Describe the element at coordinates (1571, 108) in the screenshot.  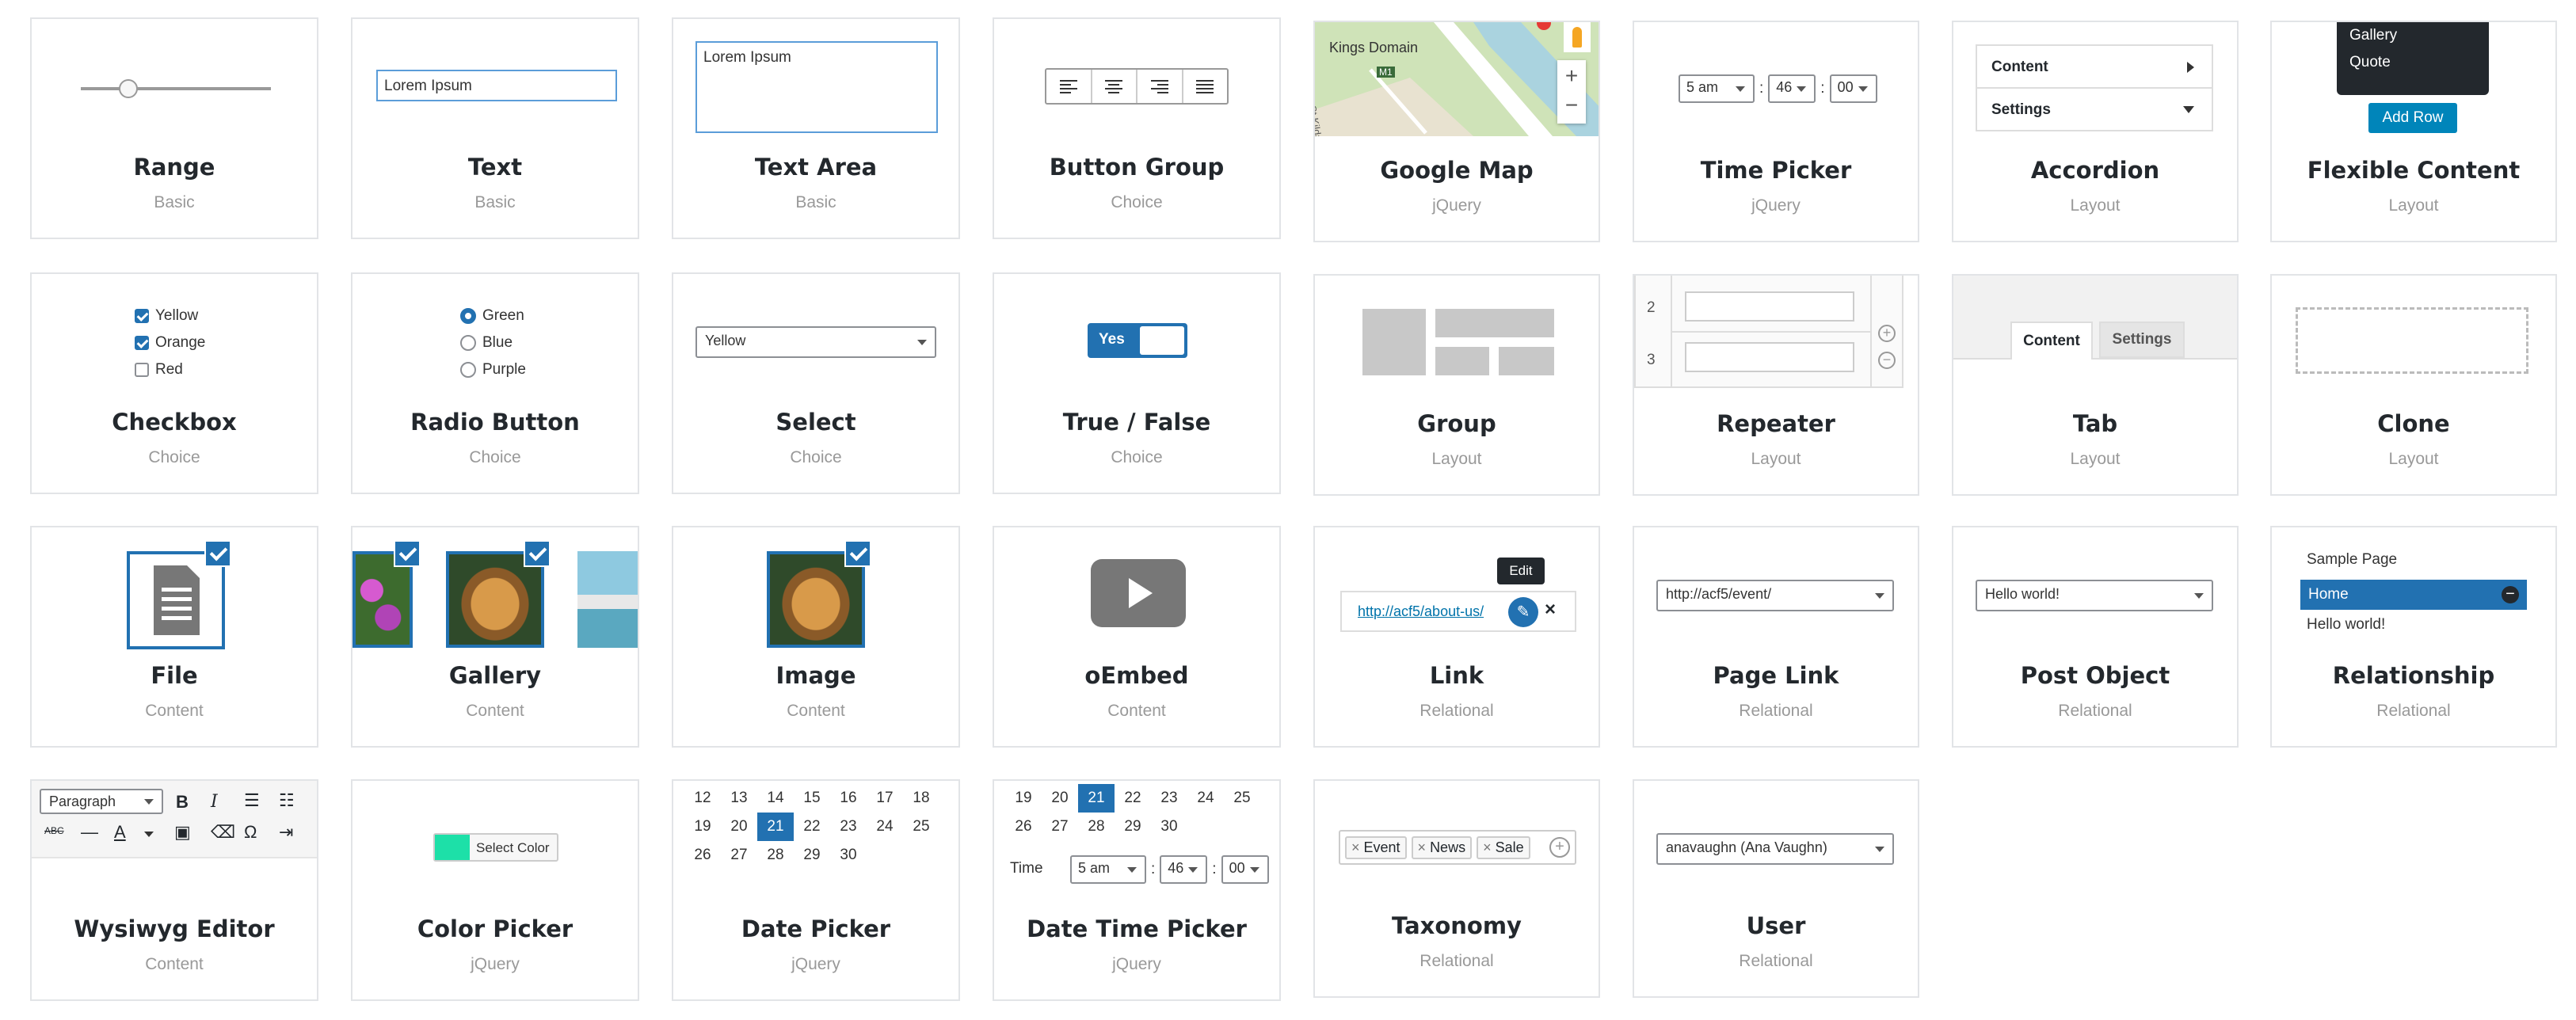
I see `zoom-out-icon: −` at that location.